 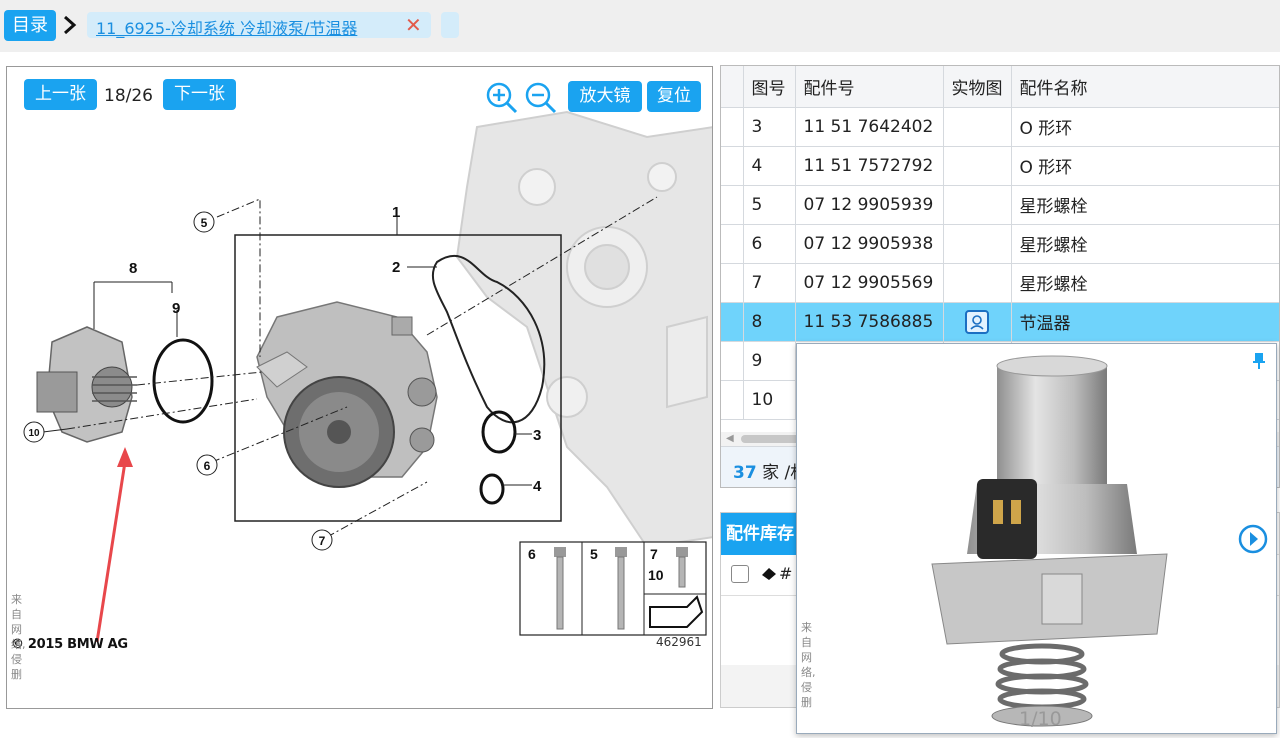 I want to click on cell-part-no: 07 12 9905938, so click(x=869, y=244).